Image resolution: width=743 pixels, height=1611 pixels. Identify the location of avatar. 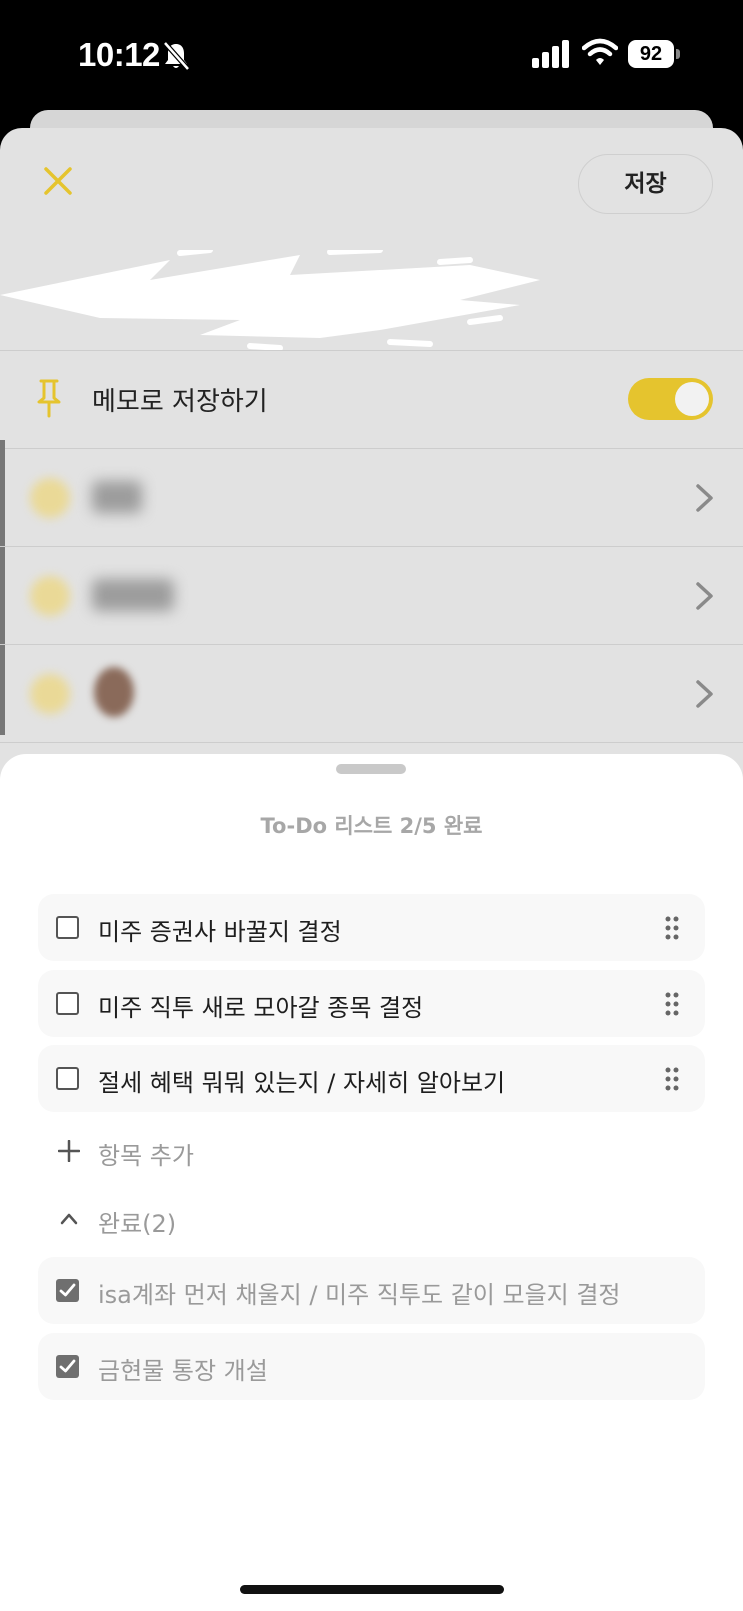
(114, 692).